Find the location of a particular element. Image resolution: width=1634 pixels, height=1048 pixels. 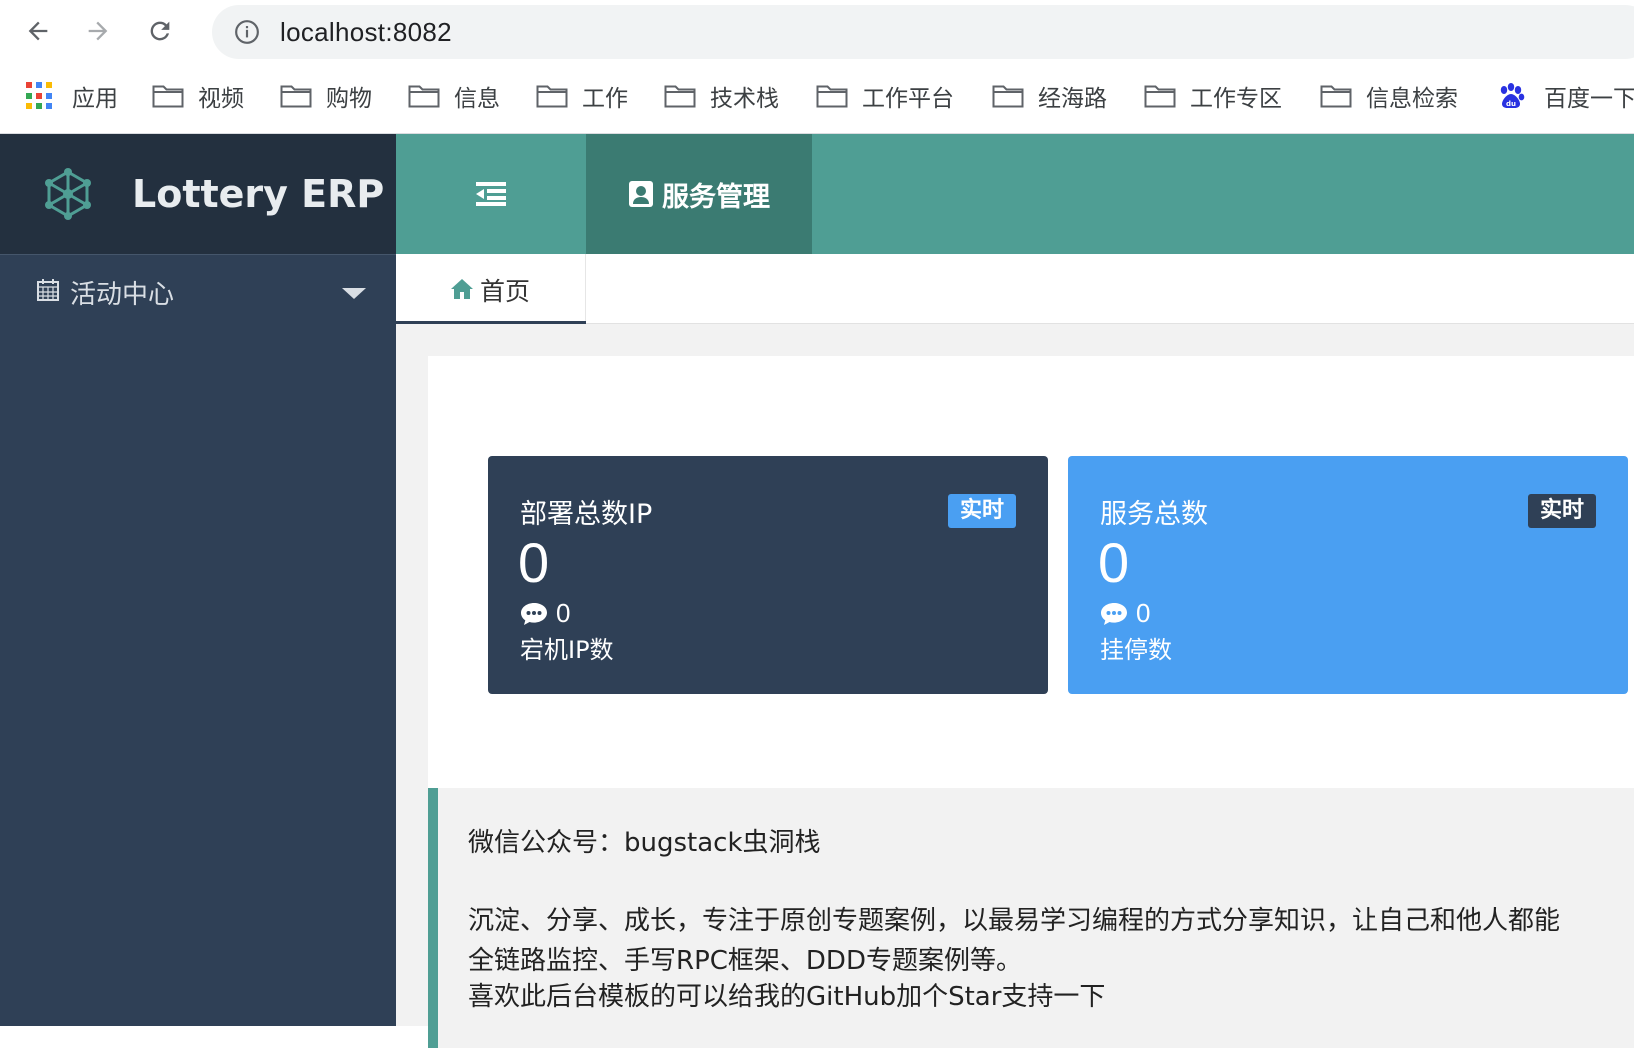

svg-text: du is located at coordinates (1511, 104).